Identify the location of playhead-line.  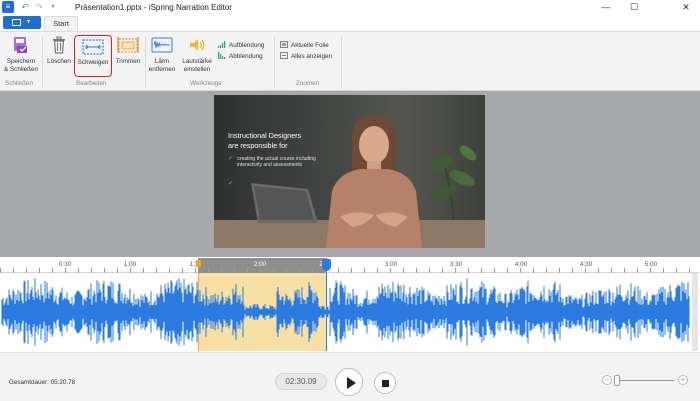
(326, 312).